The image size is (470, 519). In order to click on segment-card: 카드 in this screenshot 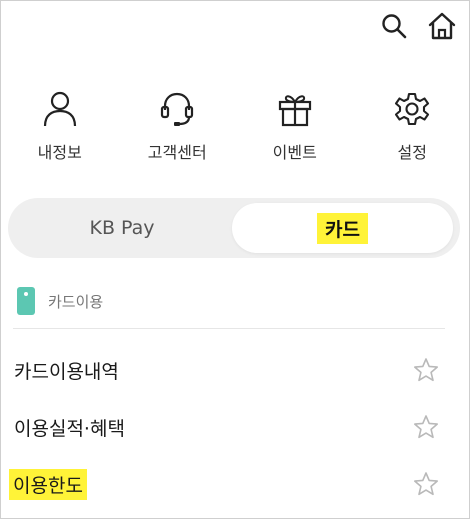, I will do `click(342, 228)`.